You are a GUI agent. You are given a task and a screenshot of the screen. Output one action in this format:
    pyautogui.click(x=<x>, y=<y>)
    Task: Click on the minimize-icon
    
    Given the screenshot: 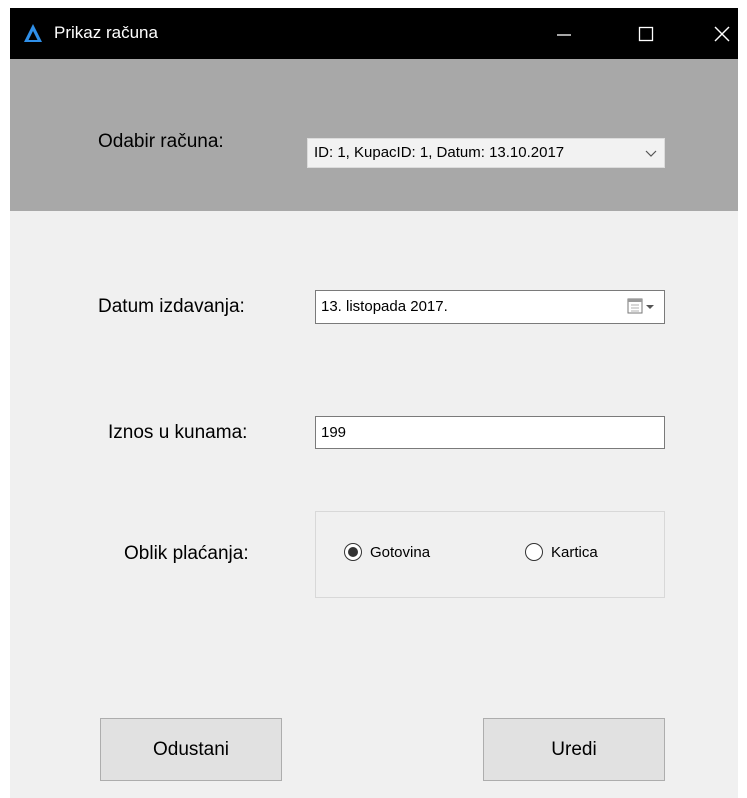 What is the action you would take?
    pyautogui.click(x=564, y=34)
    